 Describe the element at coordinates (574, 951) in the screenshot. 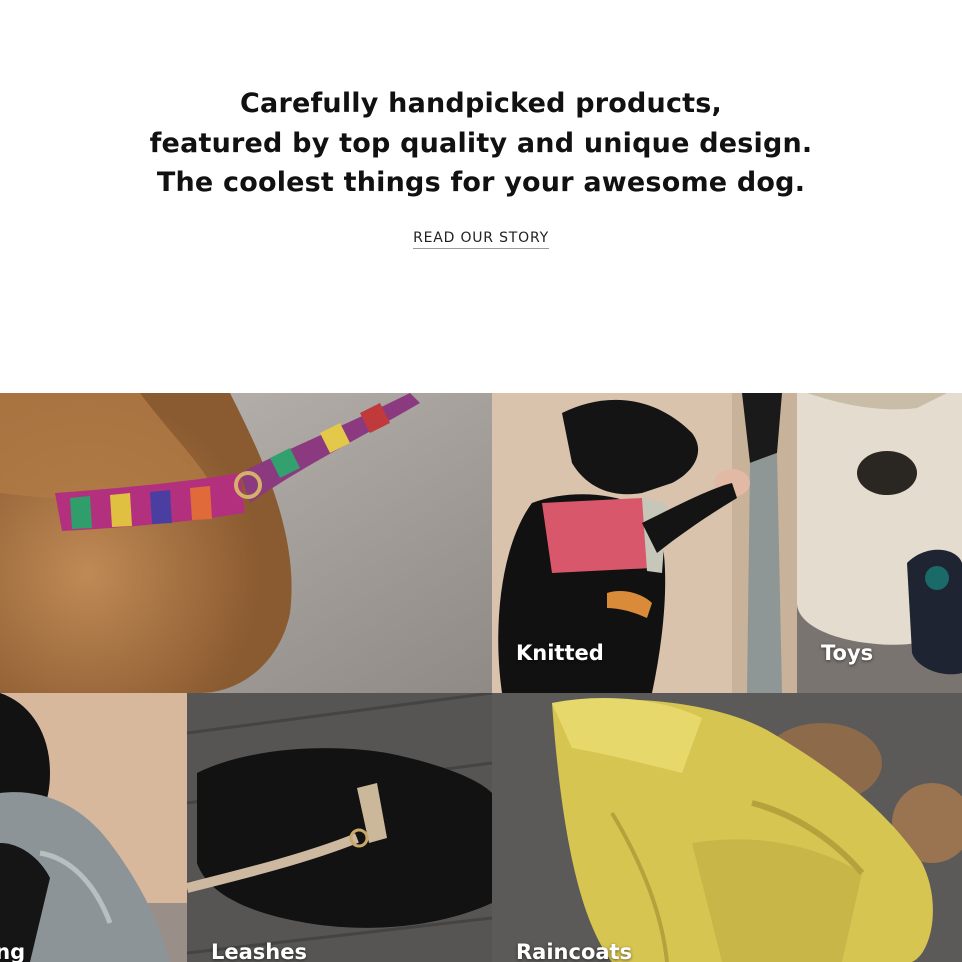

I see `category-label-raincoats: Raincoats` at that location.